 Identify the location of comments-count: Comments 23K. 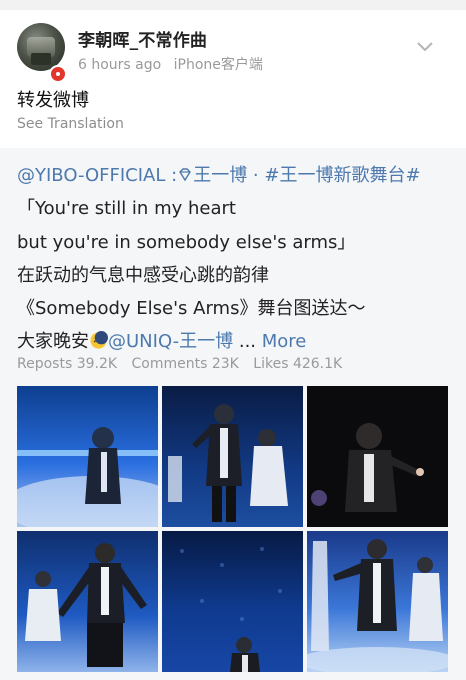
(185, 364).